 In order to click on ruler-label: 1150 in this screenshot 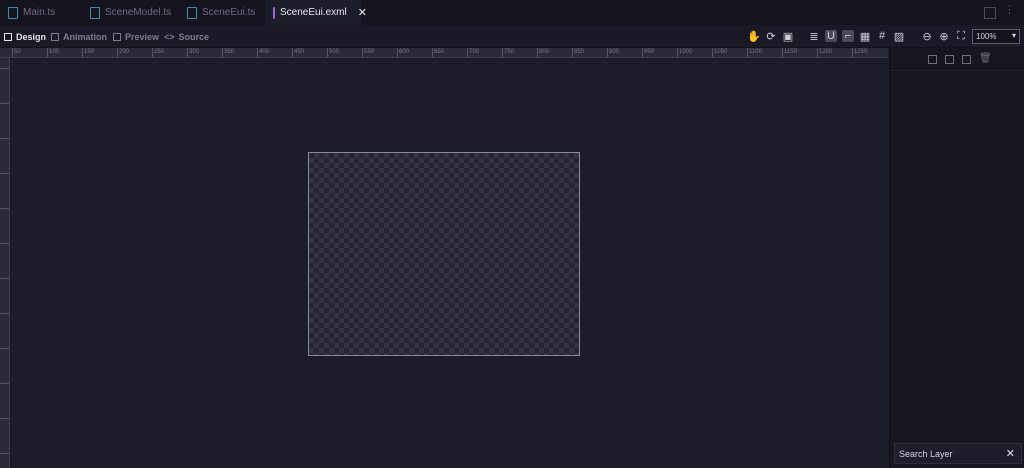, I will do `click(790, 52)`.